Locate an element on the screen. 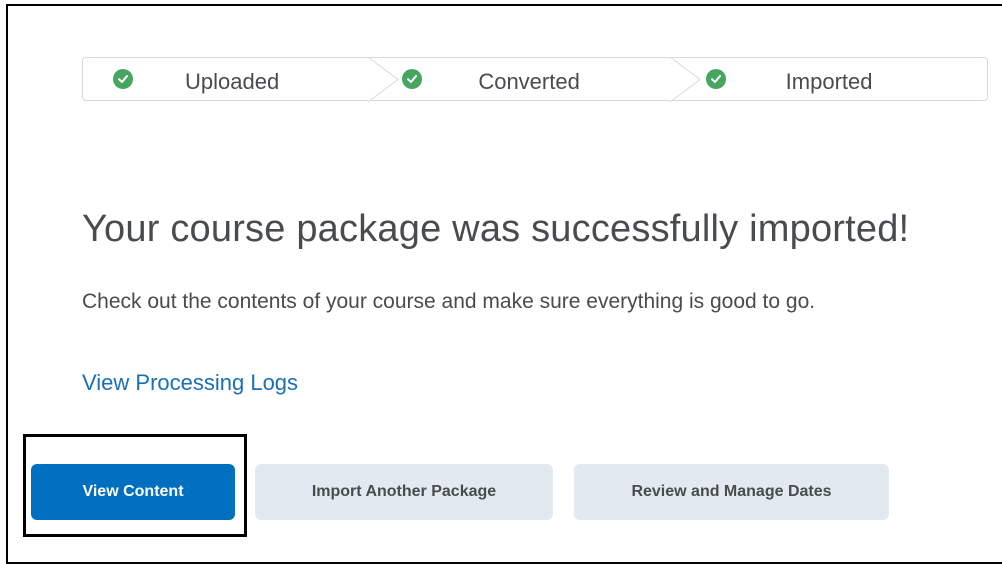  review-manage-dates-button: Review and Manage Dates is located at coordinates (731, 492).